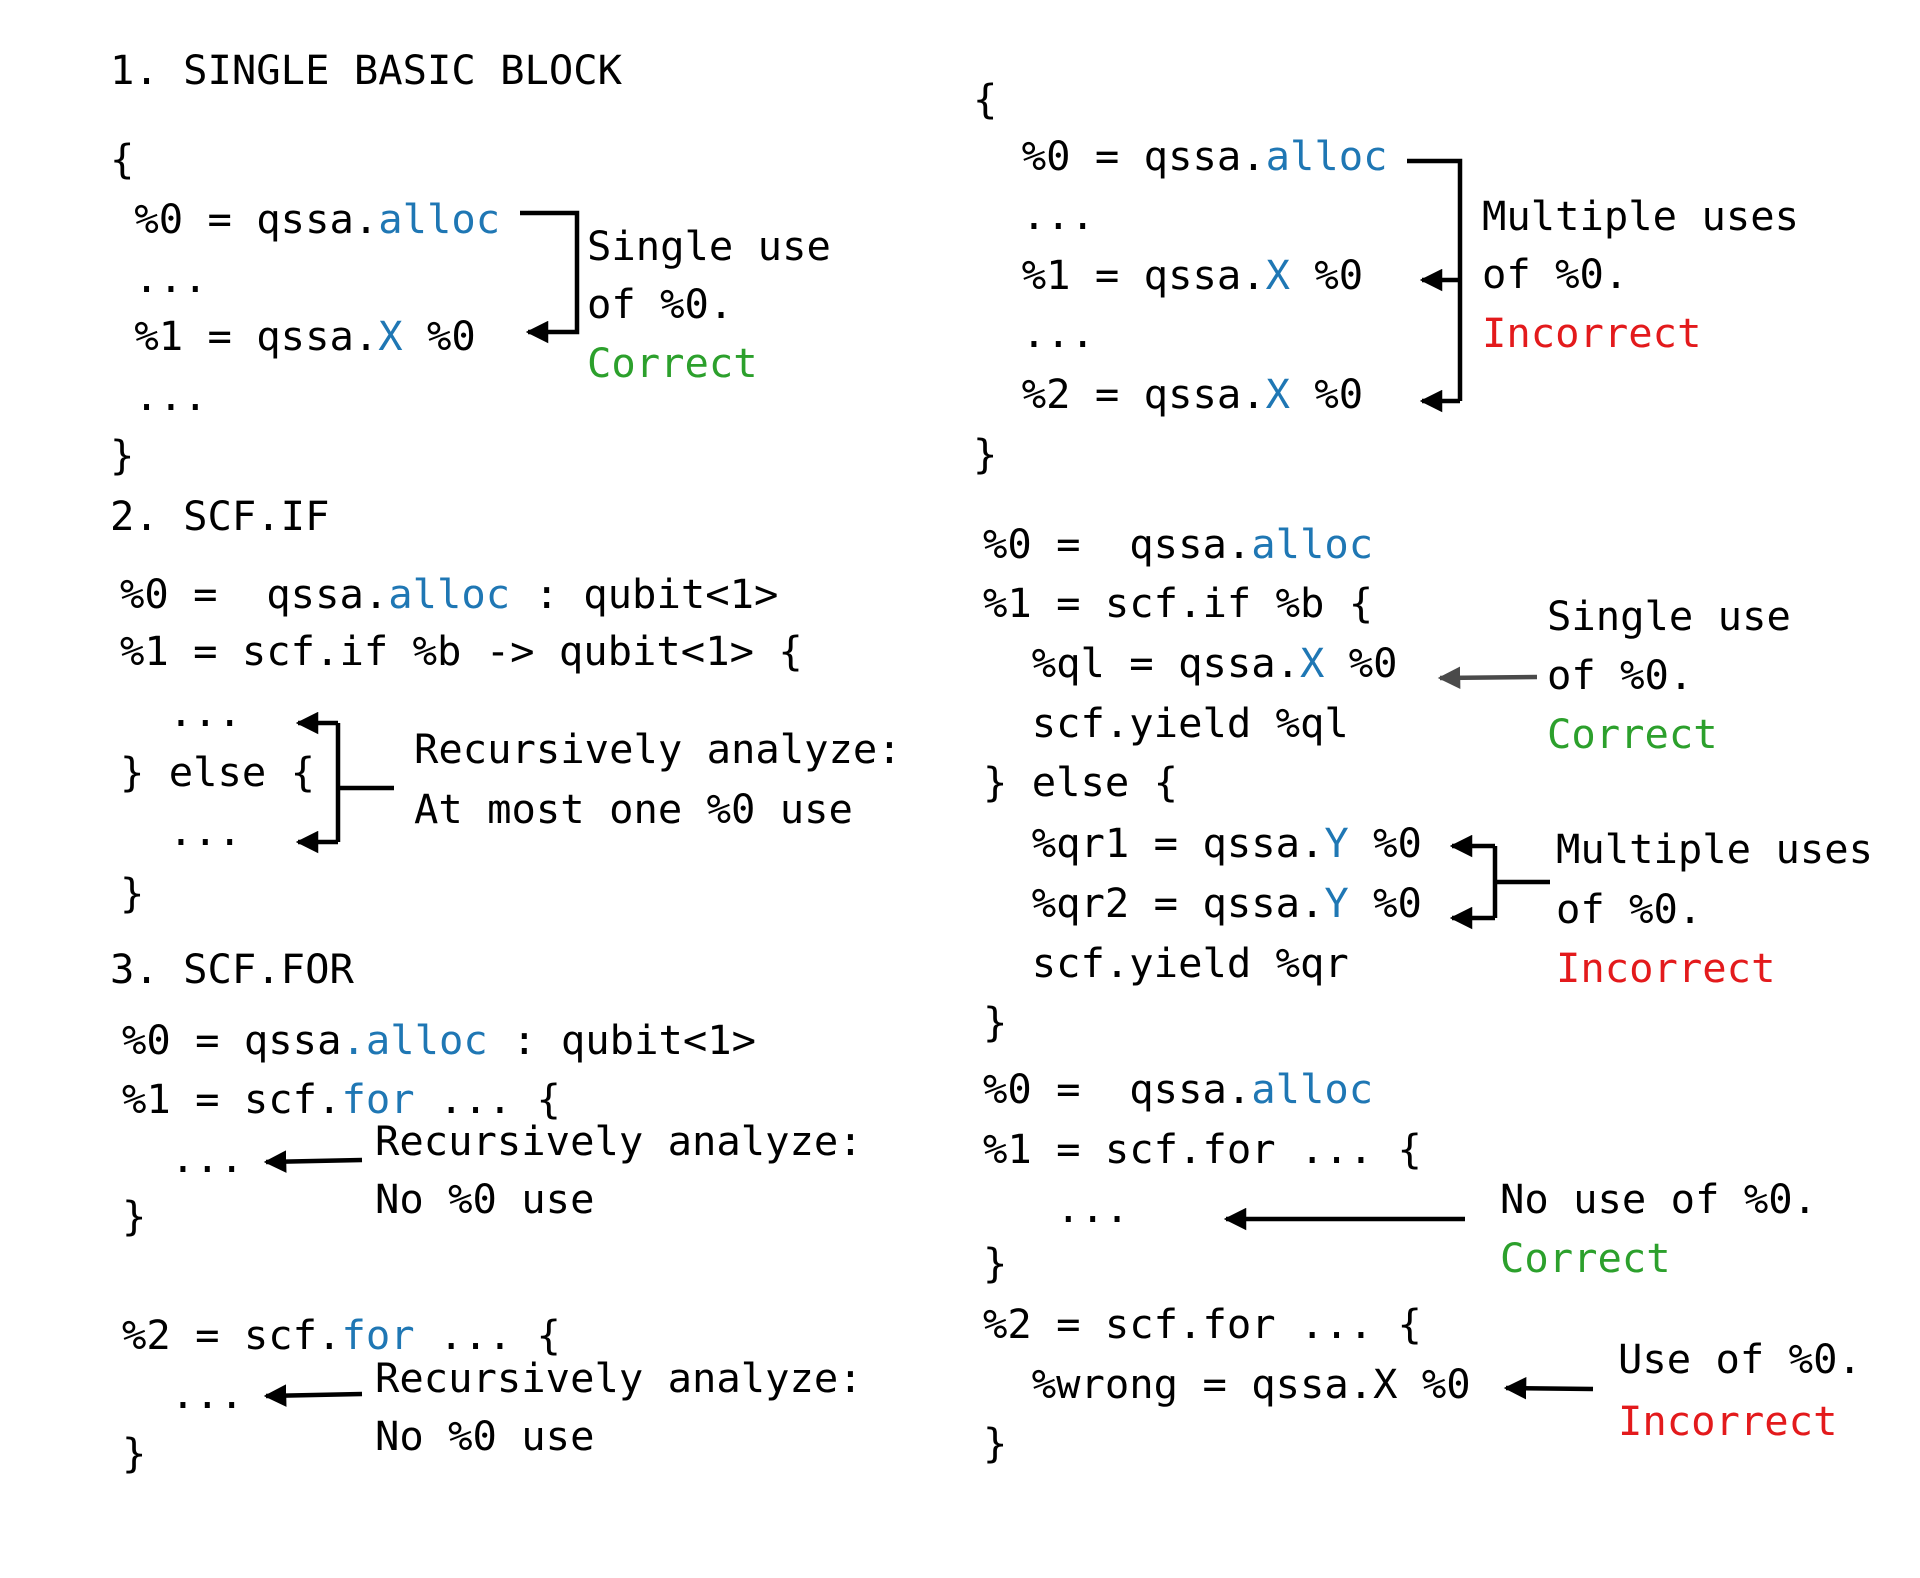  Describe the element at coordinates (1499, 882) in the screenshot. I see `bracket-arrow-scf-if-multiple` at that location.